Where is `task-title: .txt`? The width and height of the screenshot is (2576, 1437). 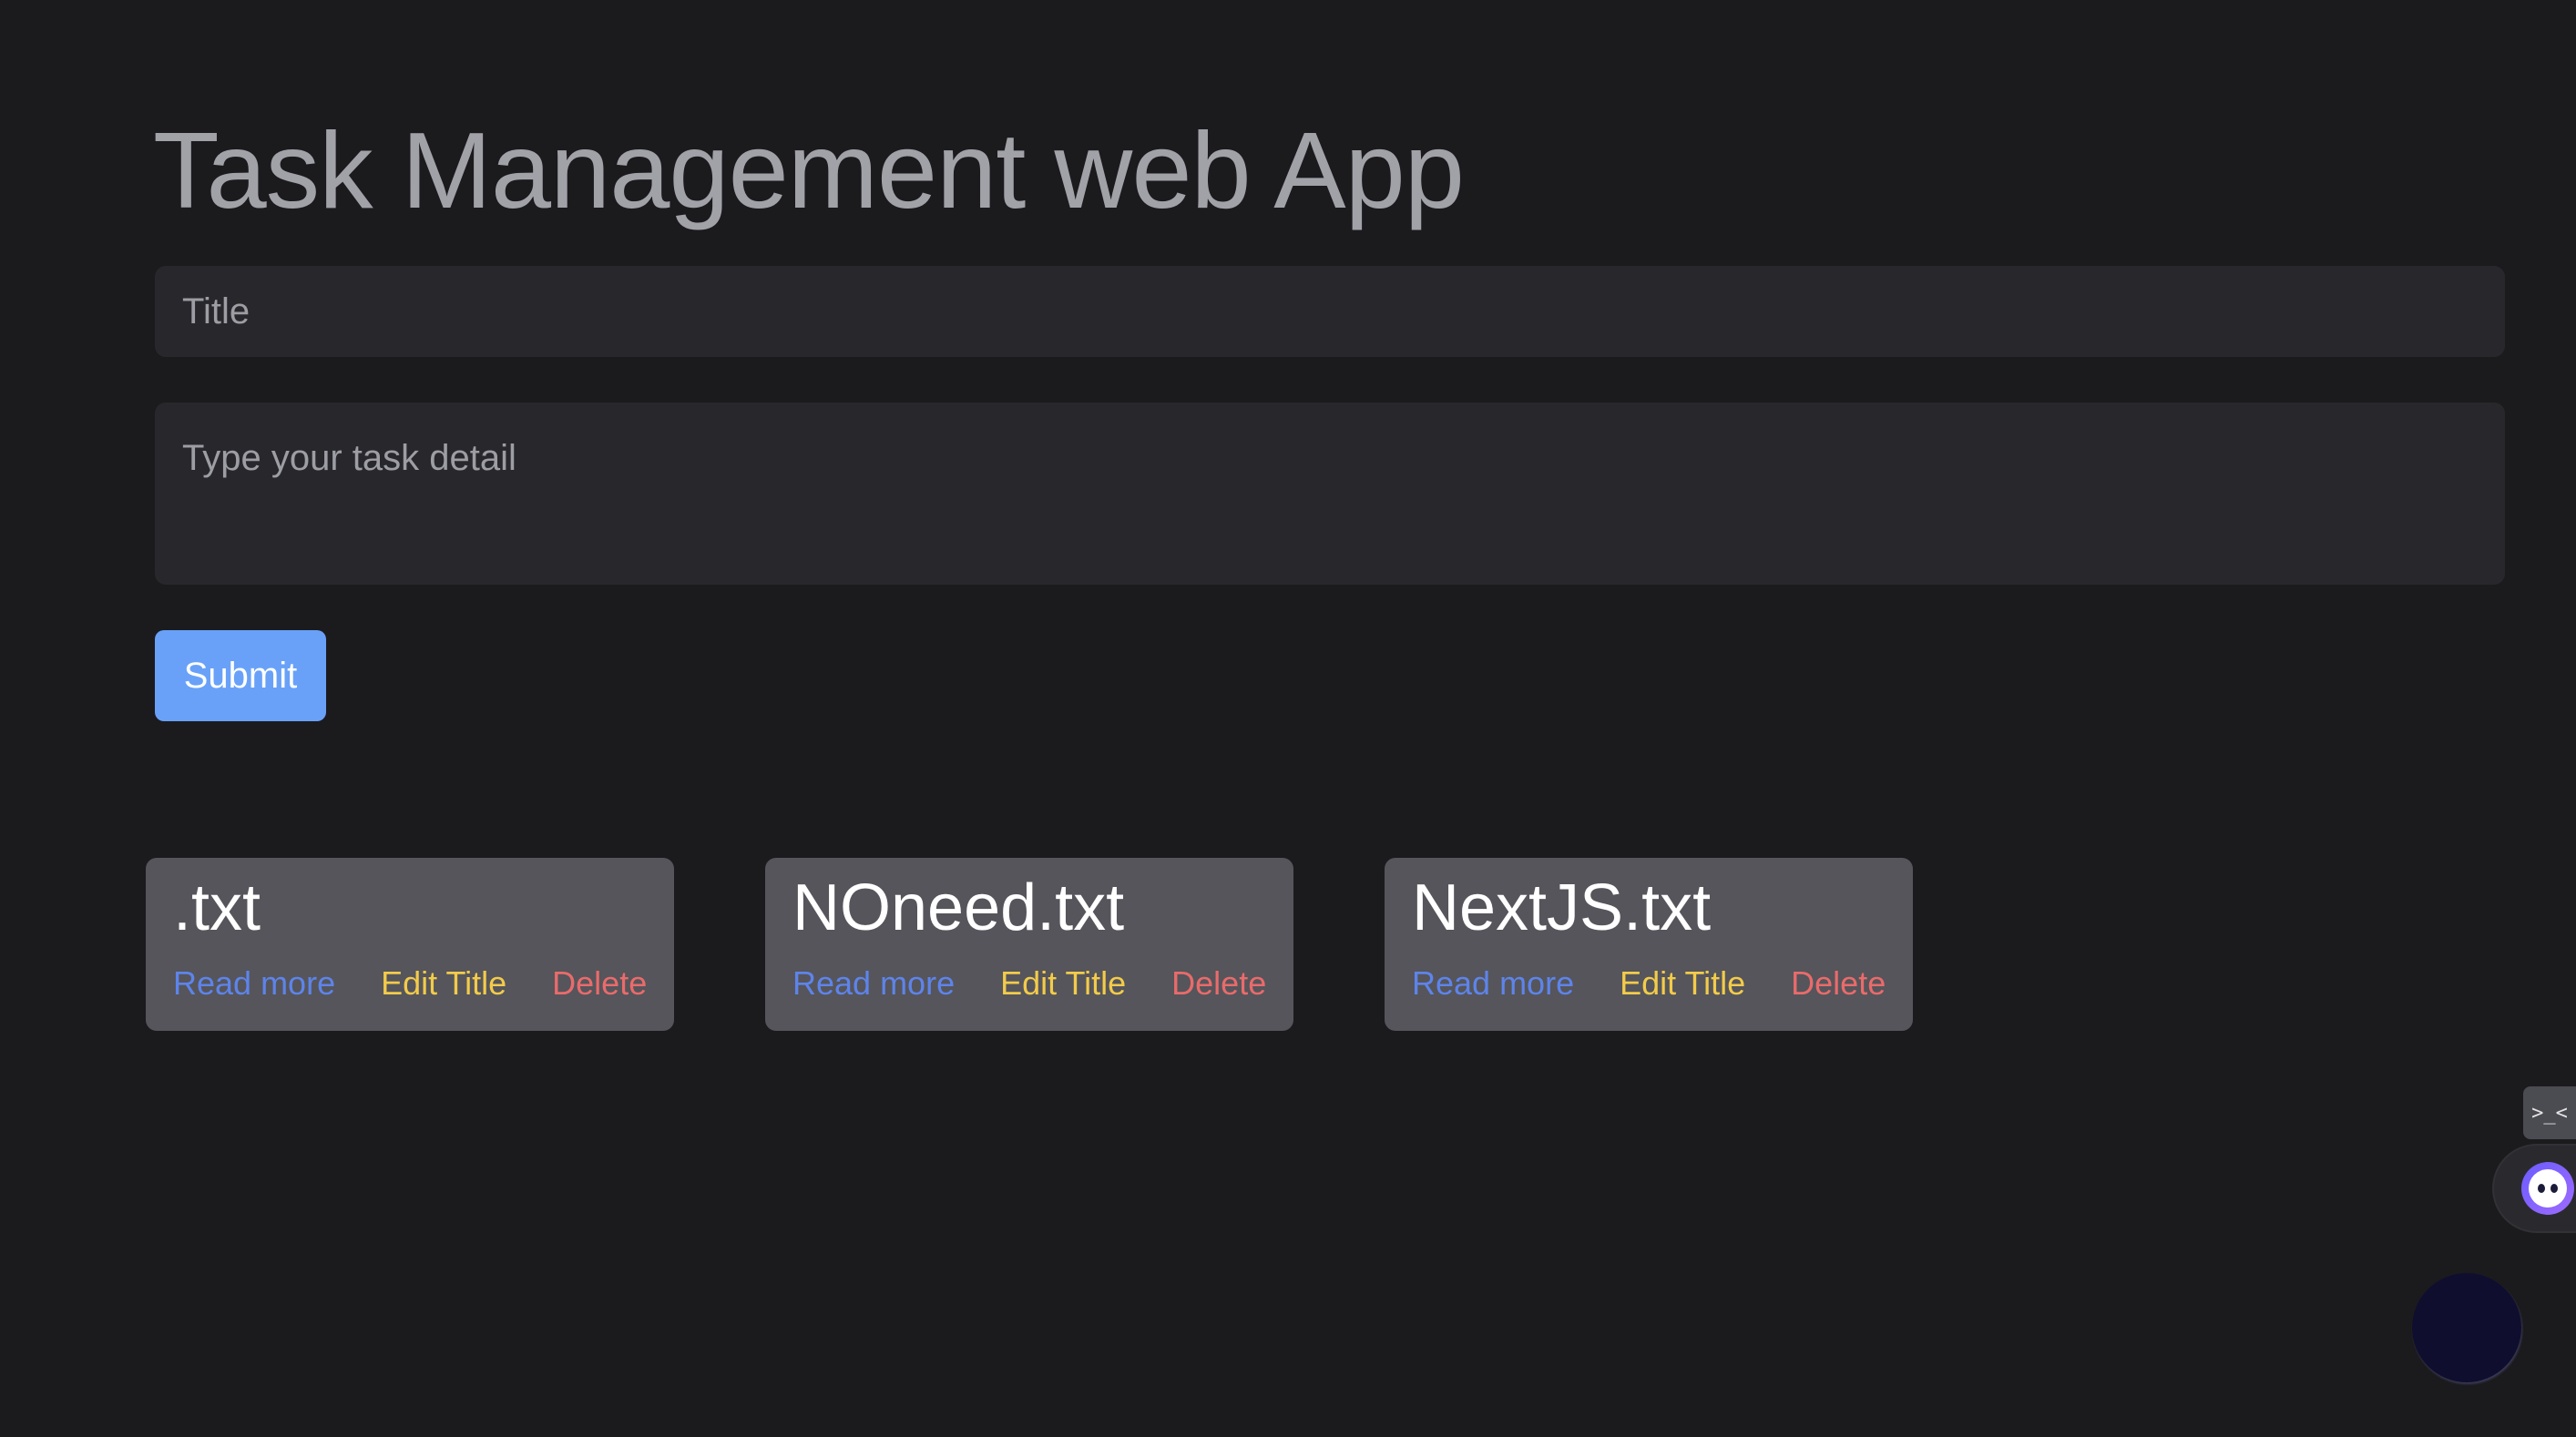 task-title: .txt is located at coordinates (217, 907).